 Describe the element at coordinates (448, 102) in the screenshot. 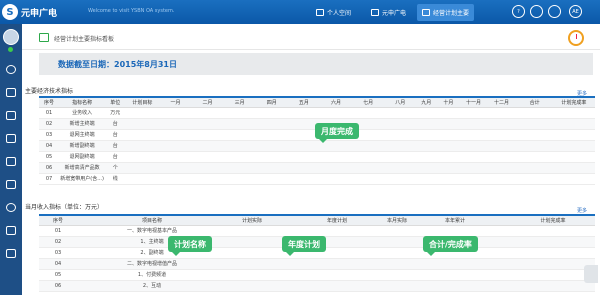

I see `column-header: 十月` at that location.